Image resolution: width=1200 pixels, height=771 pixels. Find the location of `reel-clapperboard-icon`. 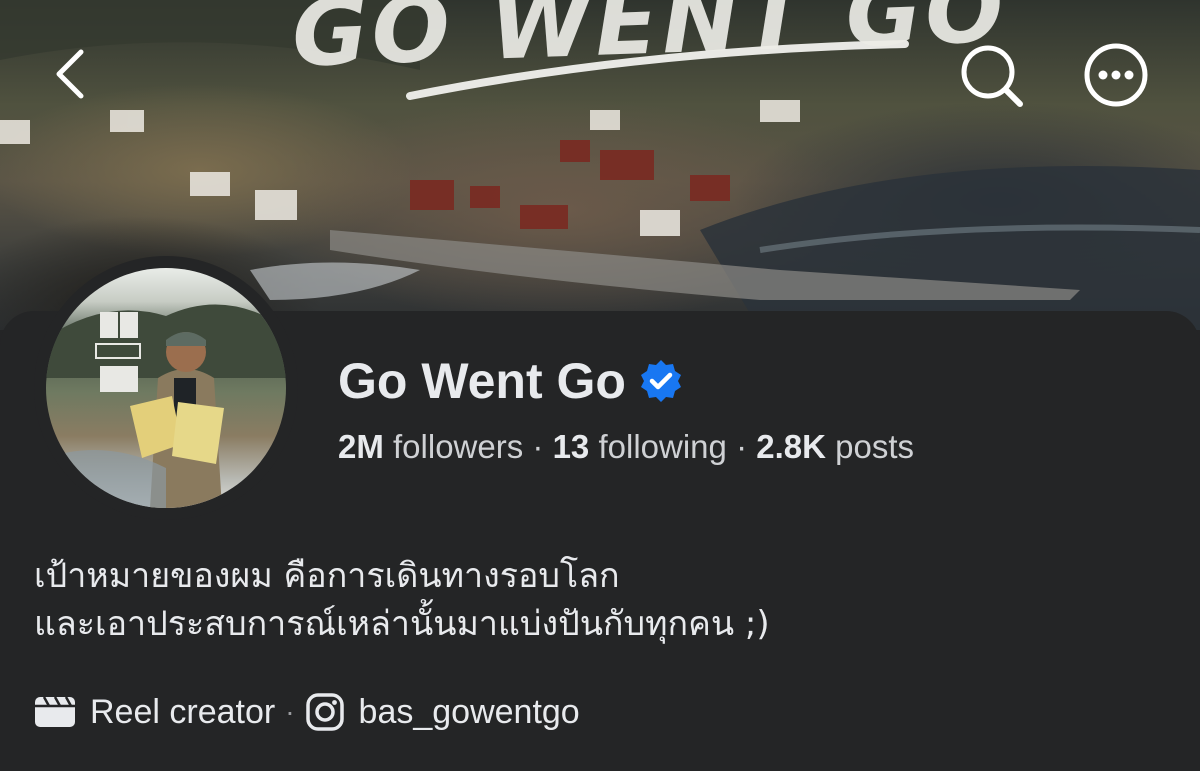

reel-clapperboard-icon is located at coordinates (55, 711).